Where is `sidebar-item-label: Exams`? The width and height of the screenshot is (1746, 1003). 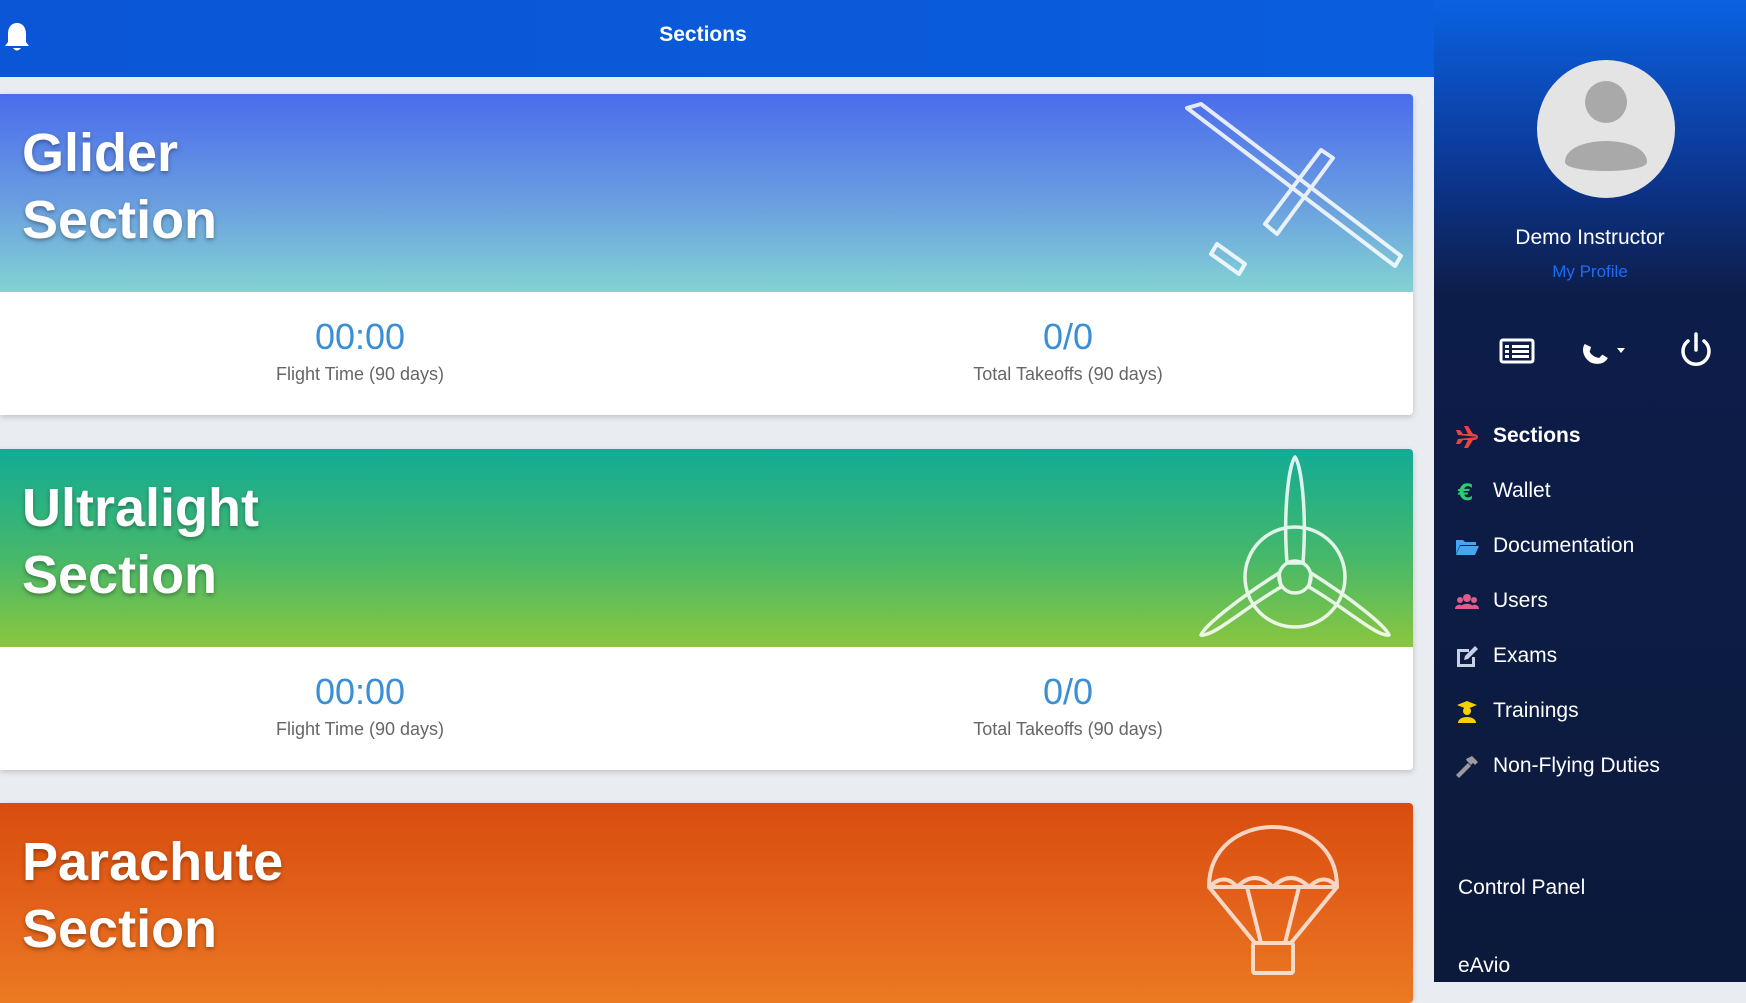
sidebar-item-label: Exams is located at coordinates (1525, 655).